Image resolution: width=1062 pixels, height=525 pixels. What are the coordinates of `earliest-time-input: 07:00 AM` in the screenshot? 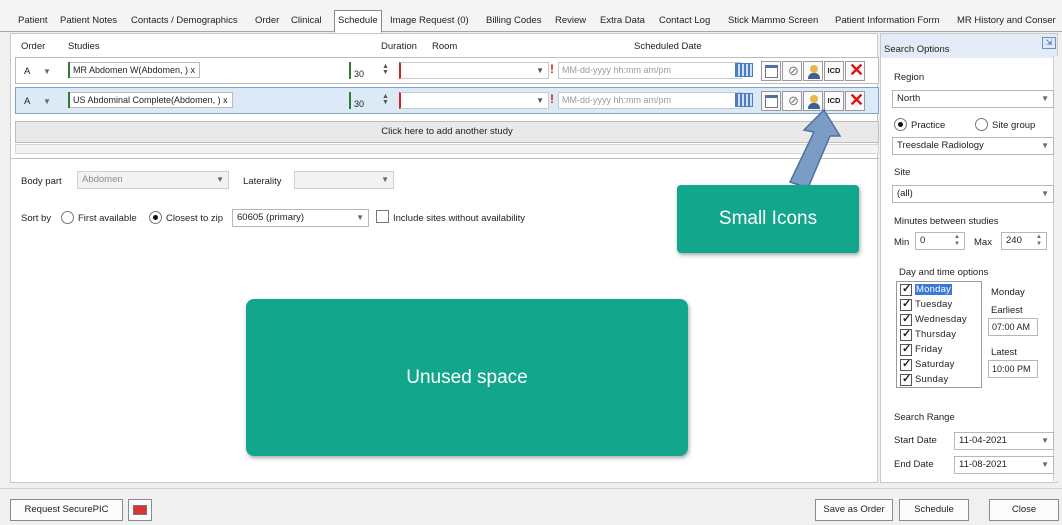 It's located at (1013, 327).